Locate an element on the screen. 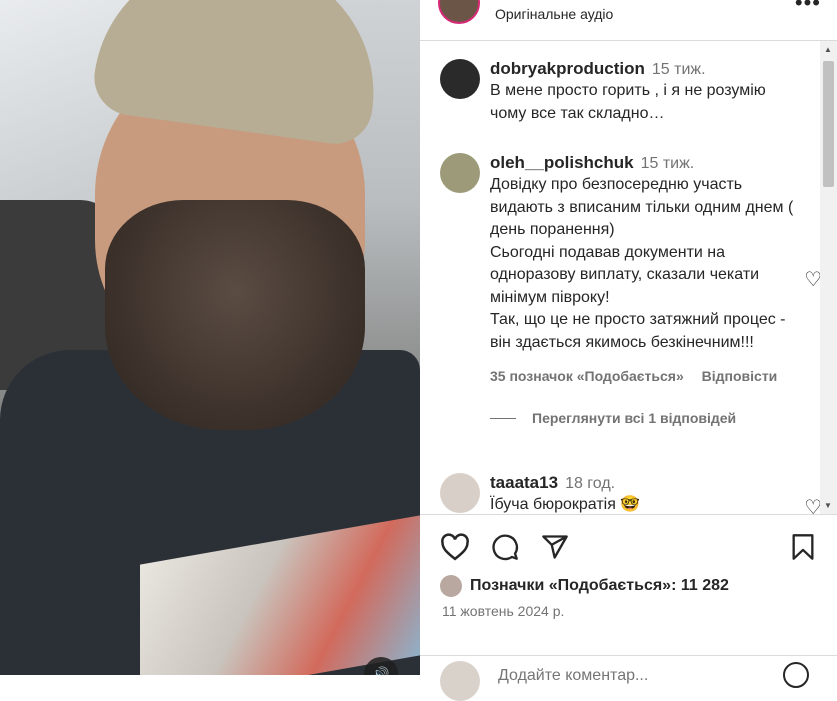  view-replies-label: Переглянути всі 1 відповідей is located at coordinates (634, 418).